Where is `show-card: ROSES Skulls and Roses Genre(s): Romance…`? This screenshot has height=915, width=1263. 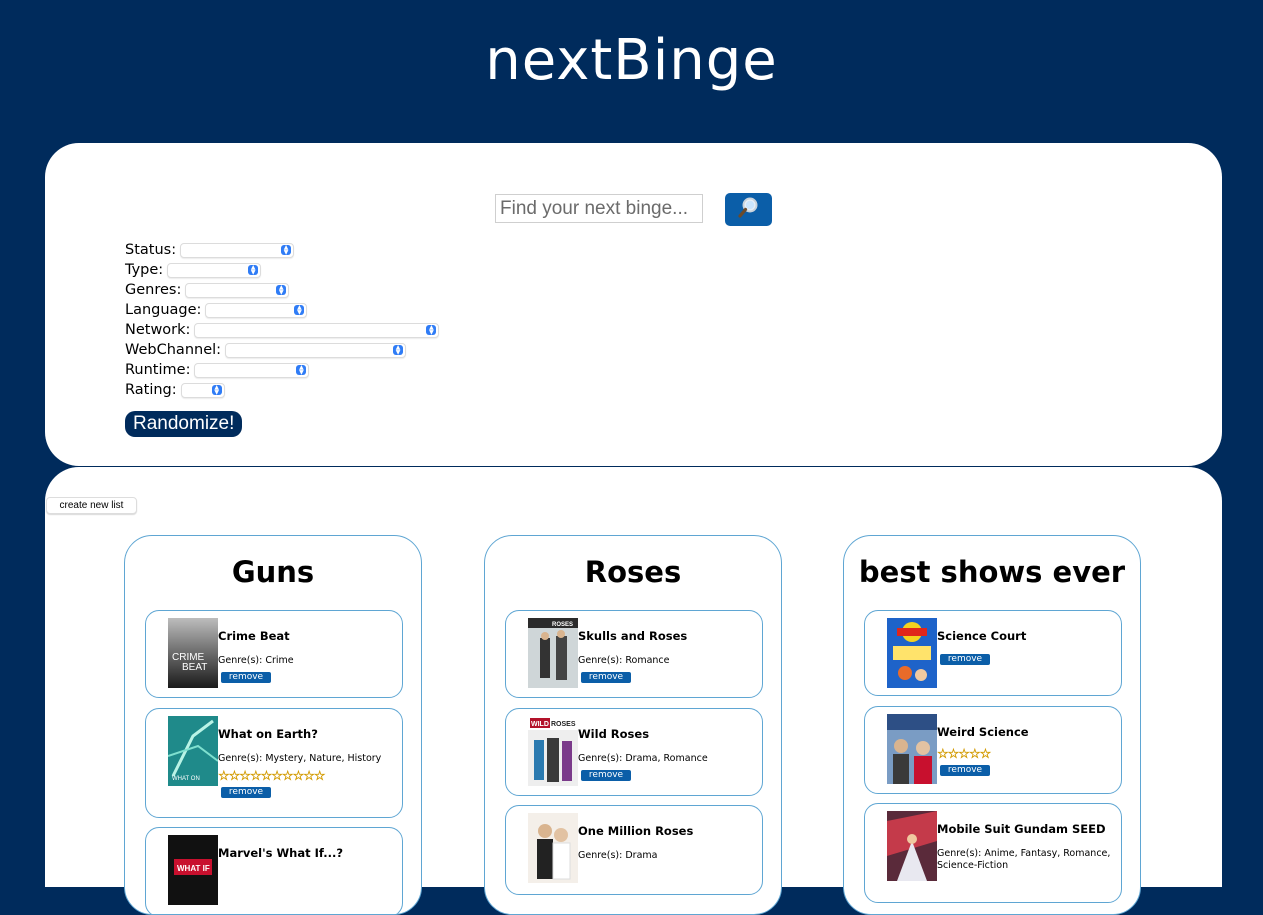 show-card: ROSES Skulls and Roses Genre(s): Romance… is located at coordinates (634, 654).